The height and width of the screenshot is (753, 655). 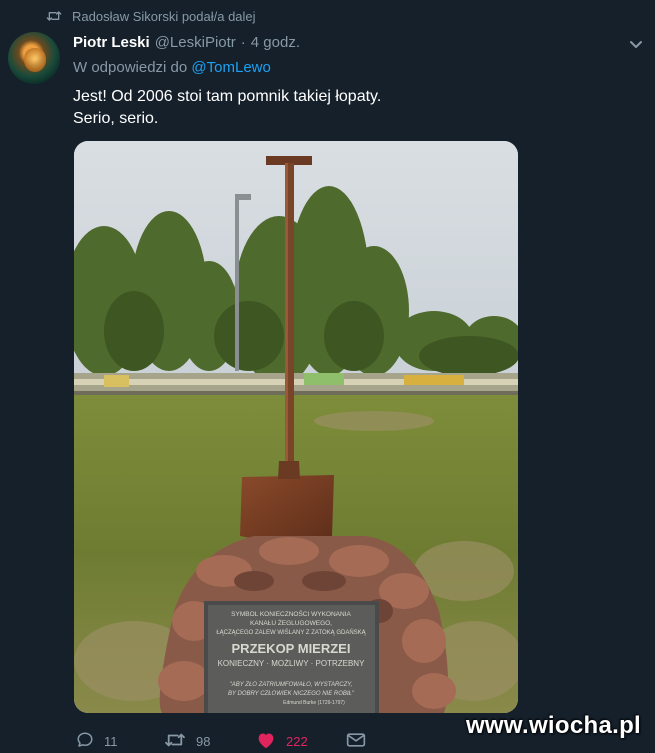 I want to click on tweet-header: Piotr Leski @LeskiPiotr · 4 godz., so click(x=186, y=42).